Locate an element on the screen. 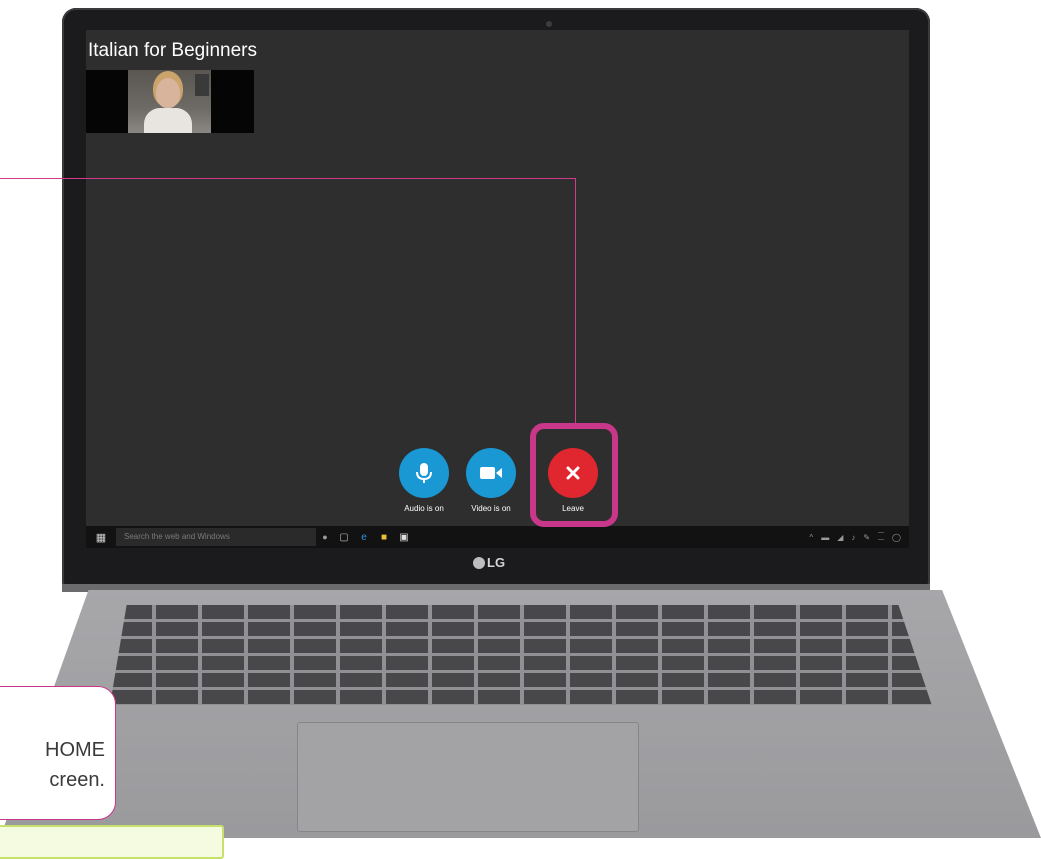 This screenshot has width=1041, height=859. brand-logo: LG is located at coordinates (489, 562).